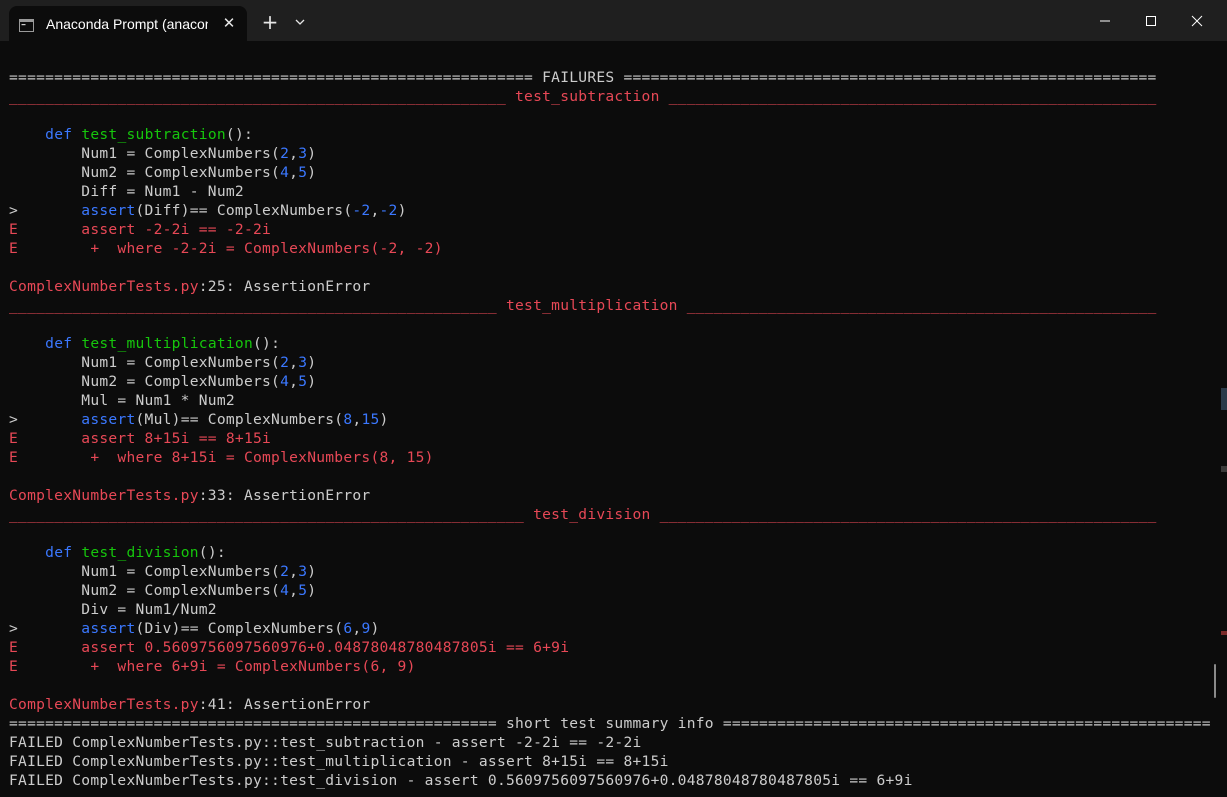 This screenshot has height=797, width=1227. I want to click on terminal-line: def test_multiplication():, so click(611, 343).